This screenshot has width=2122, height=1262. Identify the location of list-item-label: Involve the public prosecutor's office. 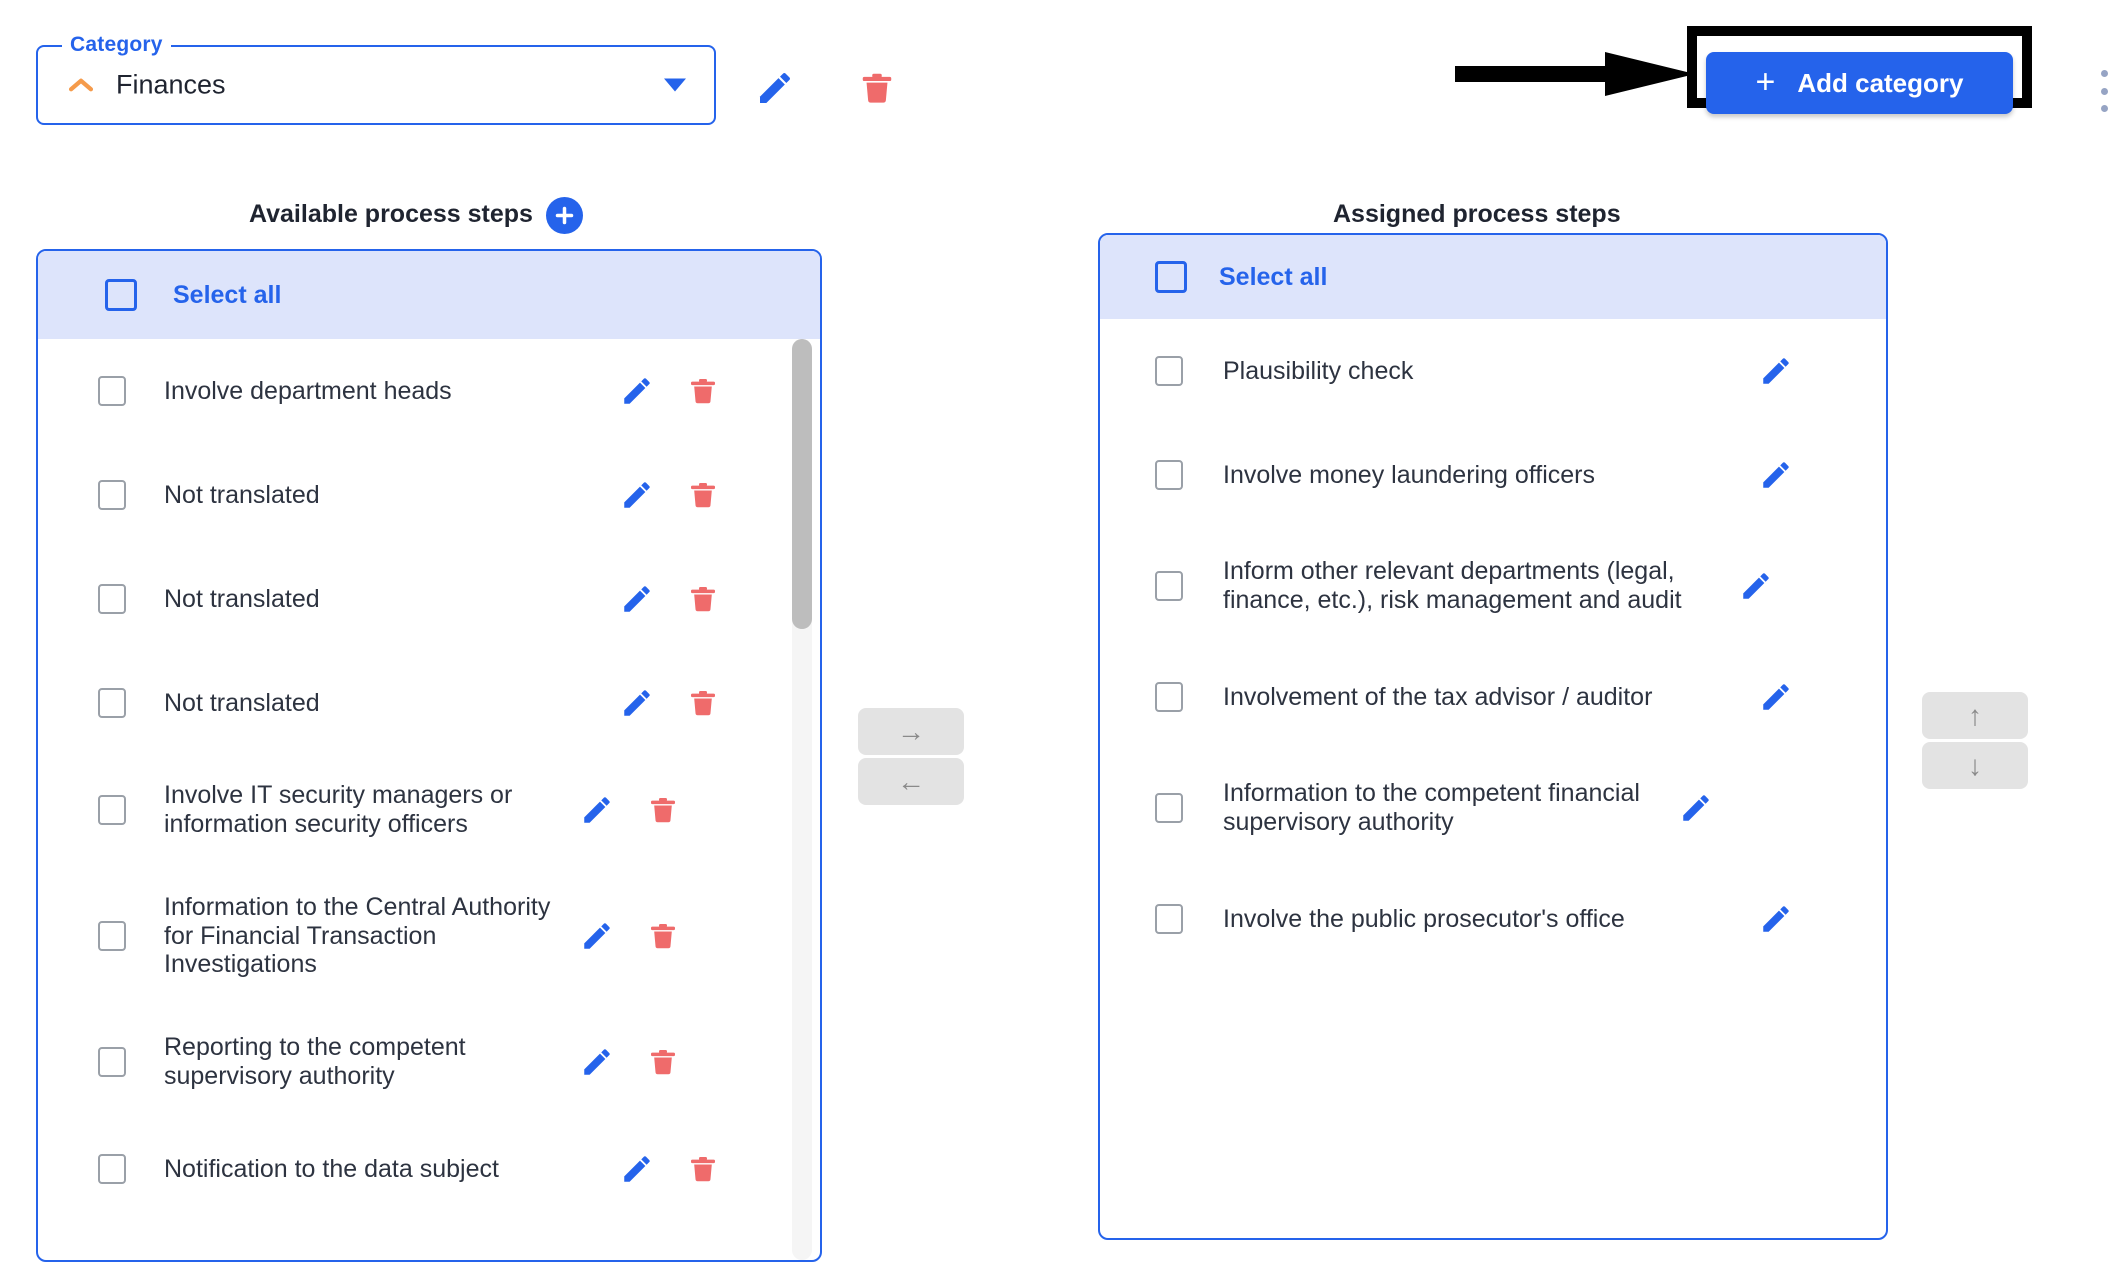
(1424, 918).